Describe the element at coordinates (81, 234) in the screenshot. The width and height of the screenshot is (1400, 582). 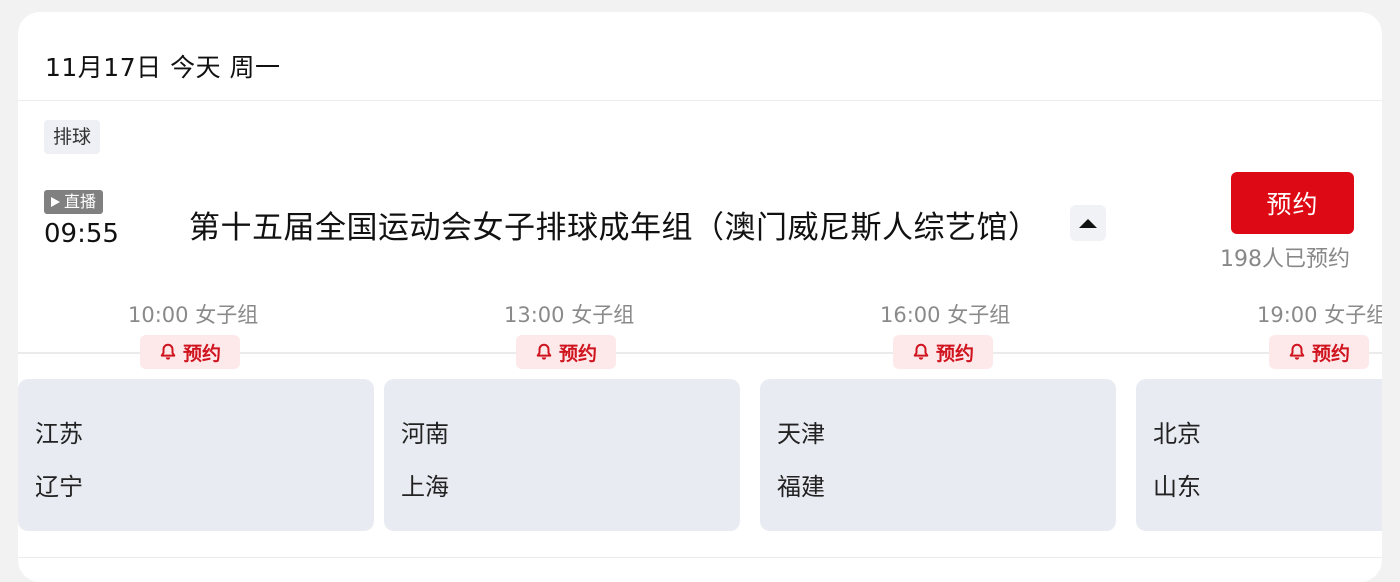
I see `start-time: 09:55` at that location.